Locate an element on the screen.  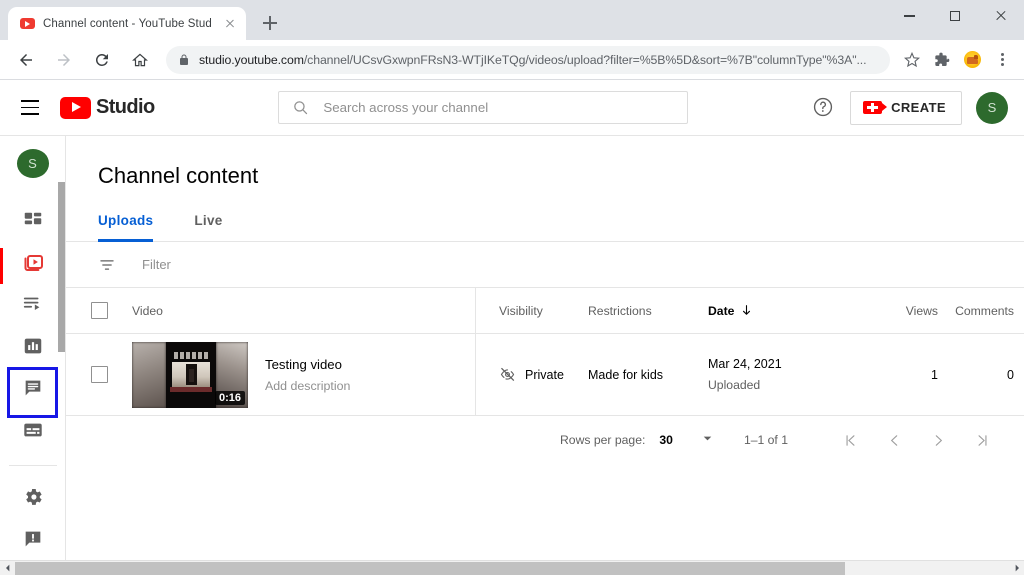
feedback-icon is located at coordinates (32, 539).